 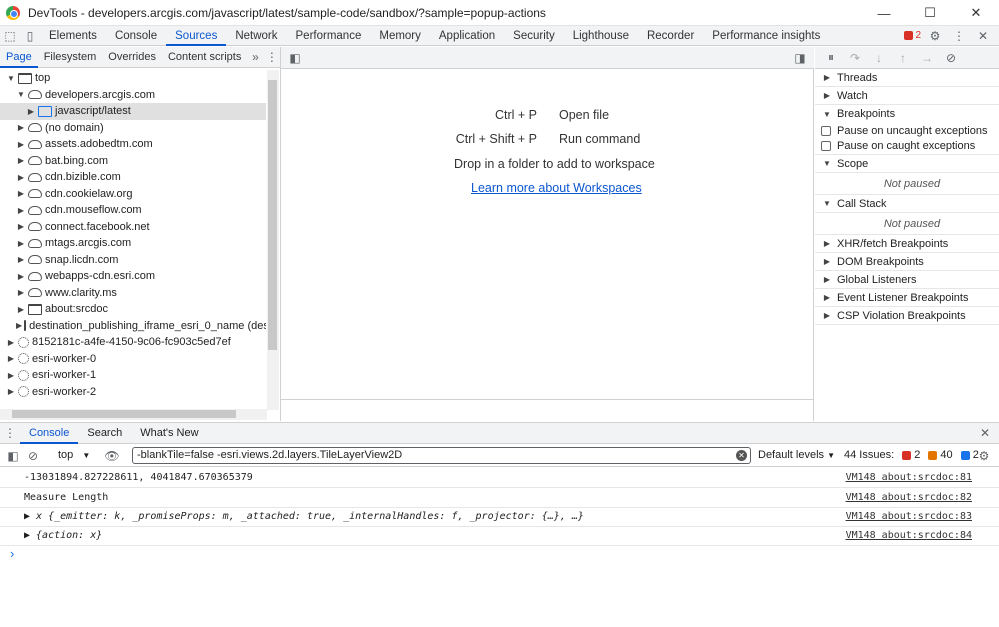 I want to click on console-sidebar-icon: ◧, so click(x=13, y=456).